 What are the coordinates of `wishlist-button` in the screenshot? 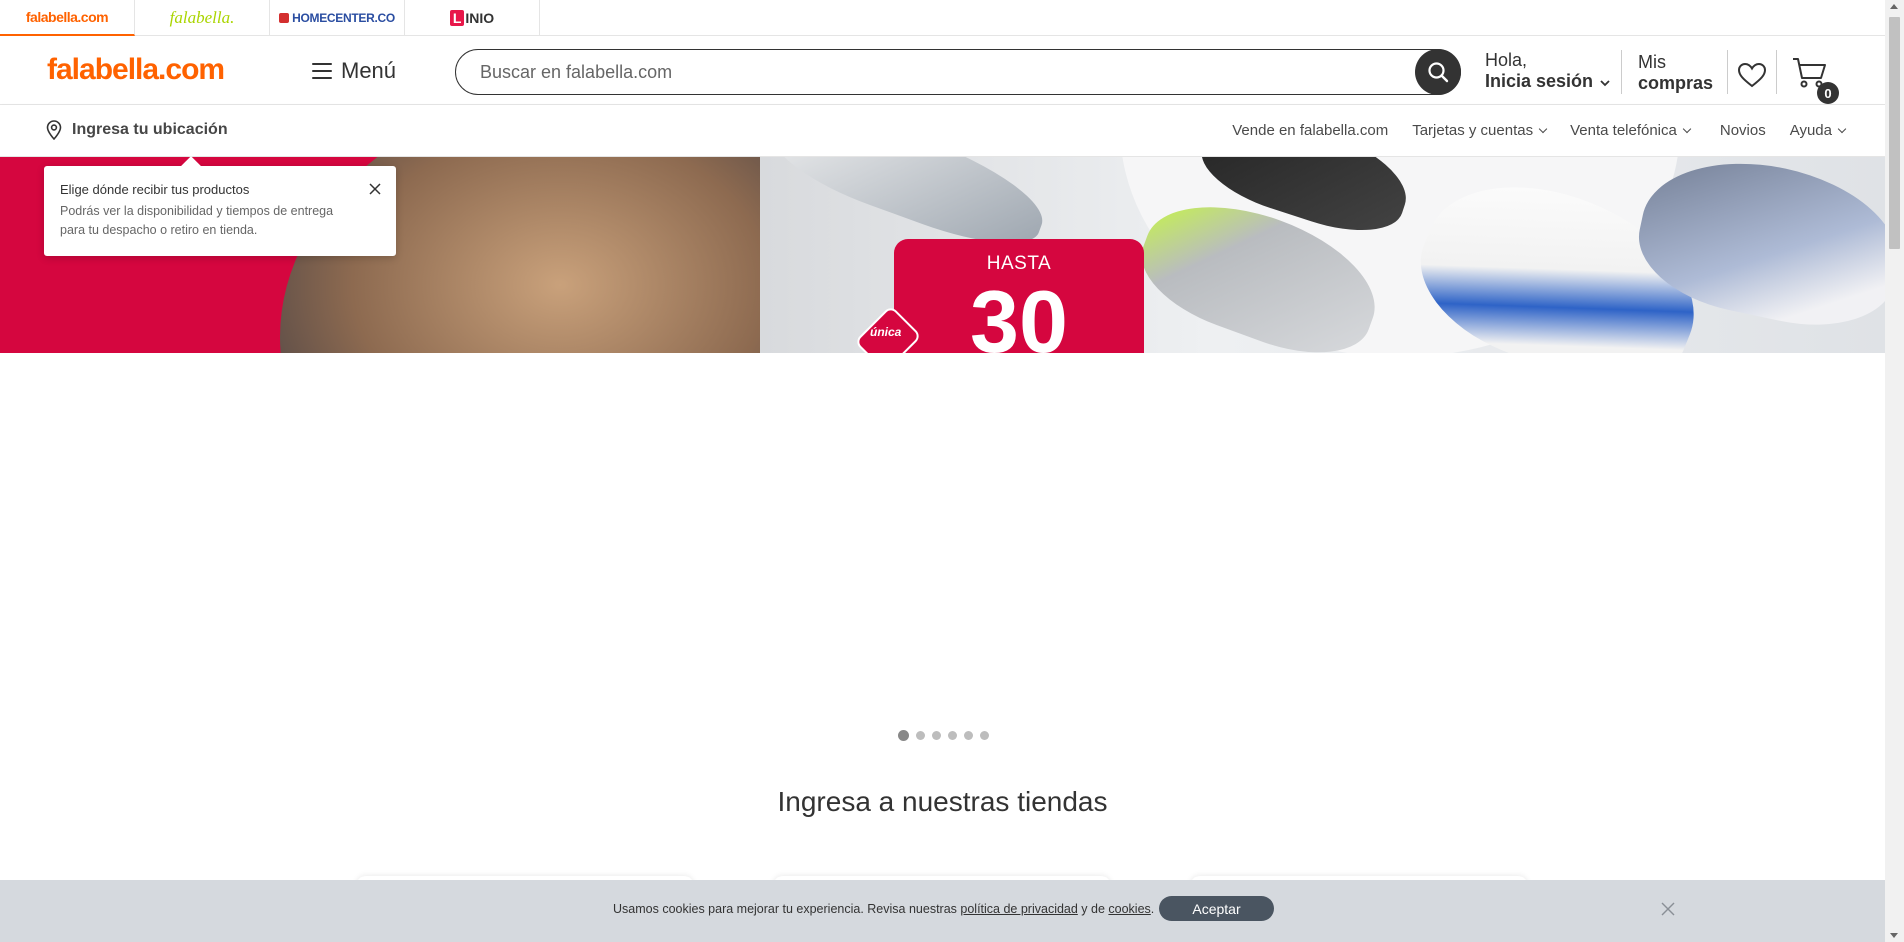 It's located at (1752, 77).